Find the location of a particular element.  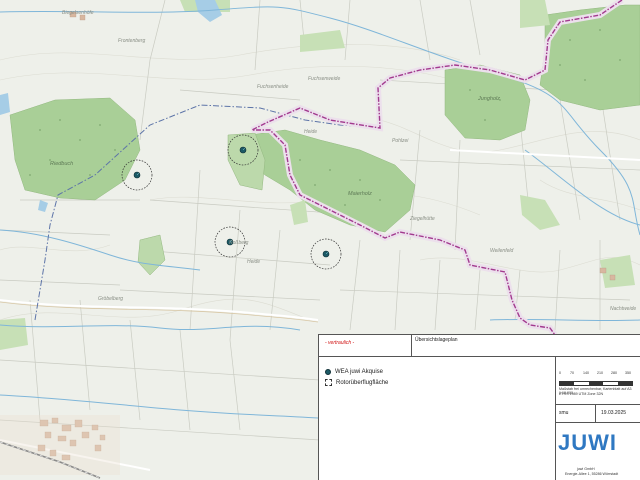

juwi-logo: JUWI is located at coordinates (587, 443).